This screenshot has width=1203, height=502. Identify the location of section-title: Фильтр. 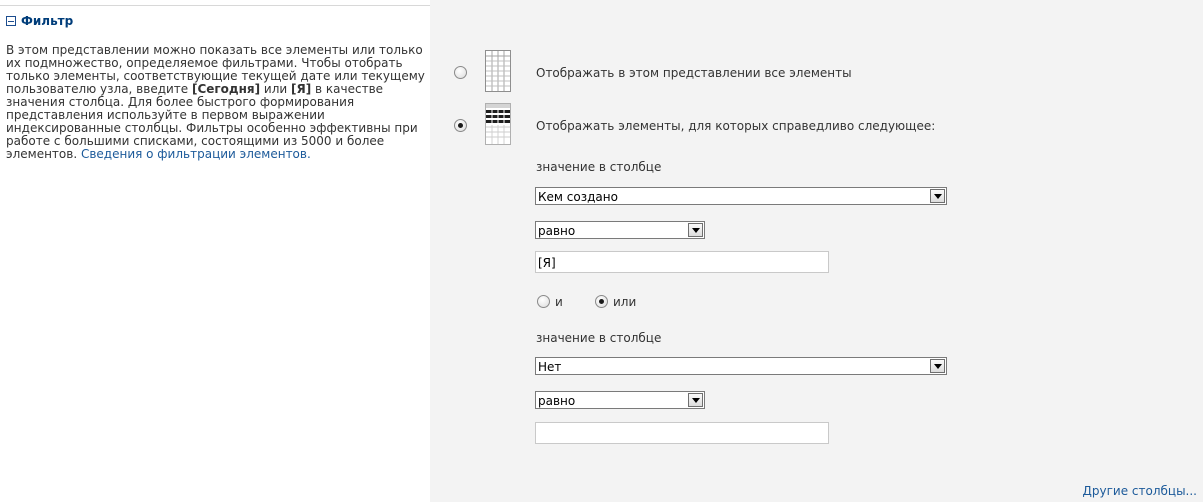
(47, 21).